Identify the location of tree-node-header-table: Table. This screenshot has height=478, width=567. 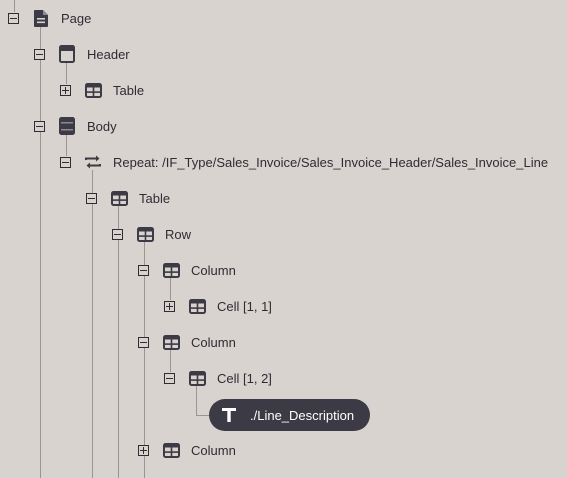
(102, 90).